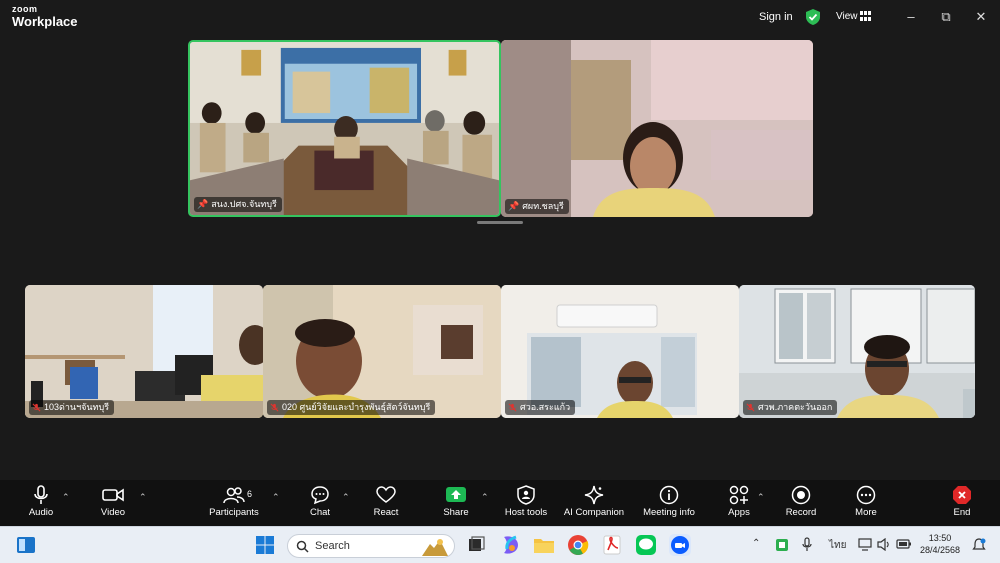 This screenshot has width=1000, height=563. What do you see at coordinates (578, 545) in the screenshot?
I see `chrome-icon` at bounding box center [578, 545].